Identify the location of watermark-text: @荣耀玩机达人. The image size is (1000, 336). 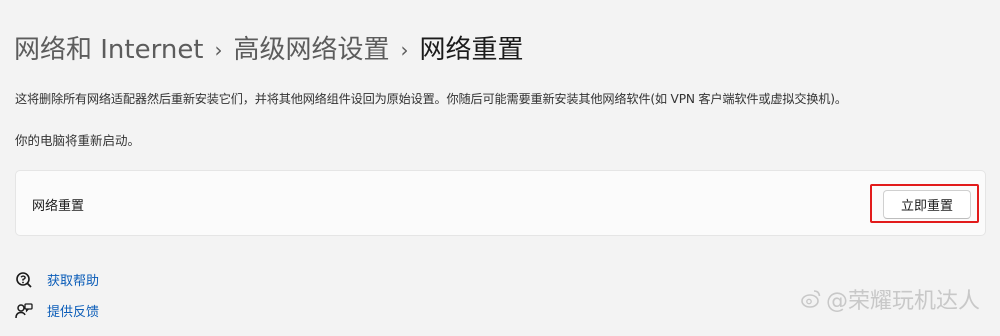
(902, 301).